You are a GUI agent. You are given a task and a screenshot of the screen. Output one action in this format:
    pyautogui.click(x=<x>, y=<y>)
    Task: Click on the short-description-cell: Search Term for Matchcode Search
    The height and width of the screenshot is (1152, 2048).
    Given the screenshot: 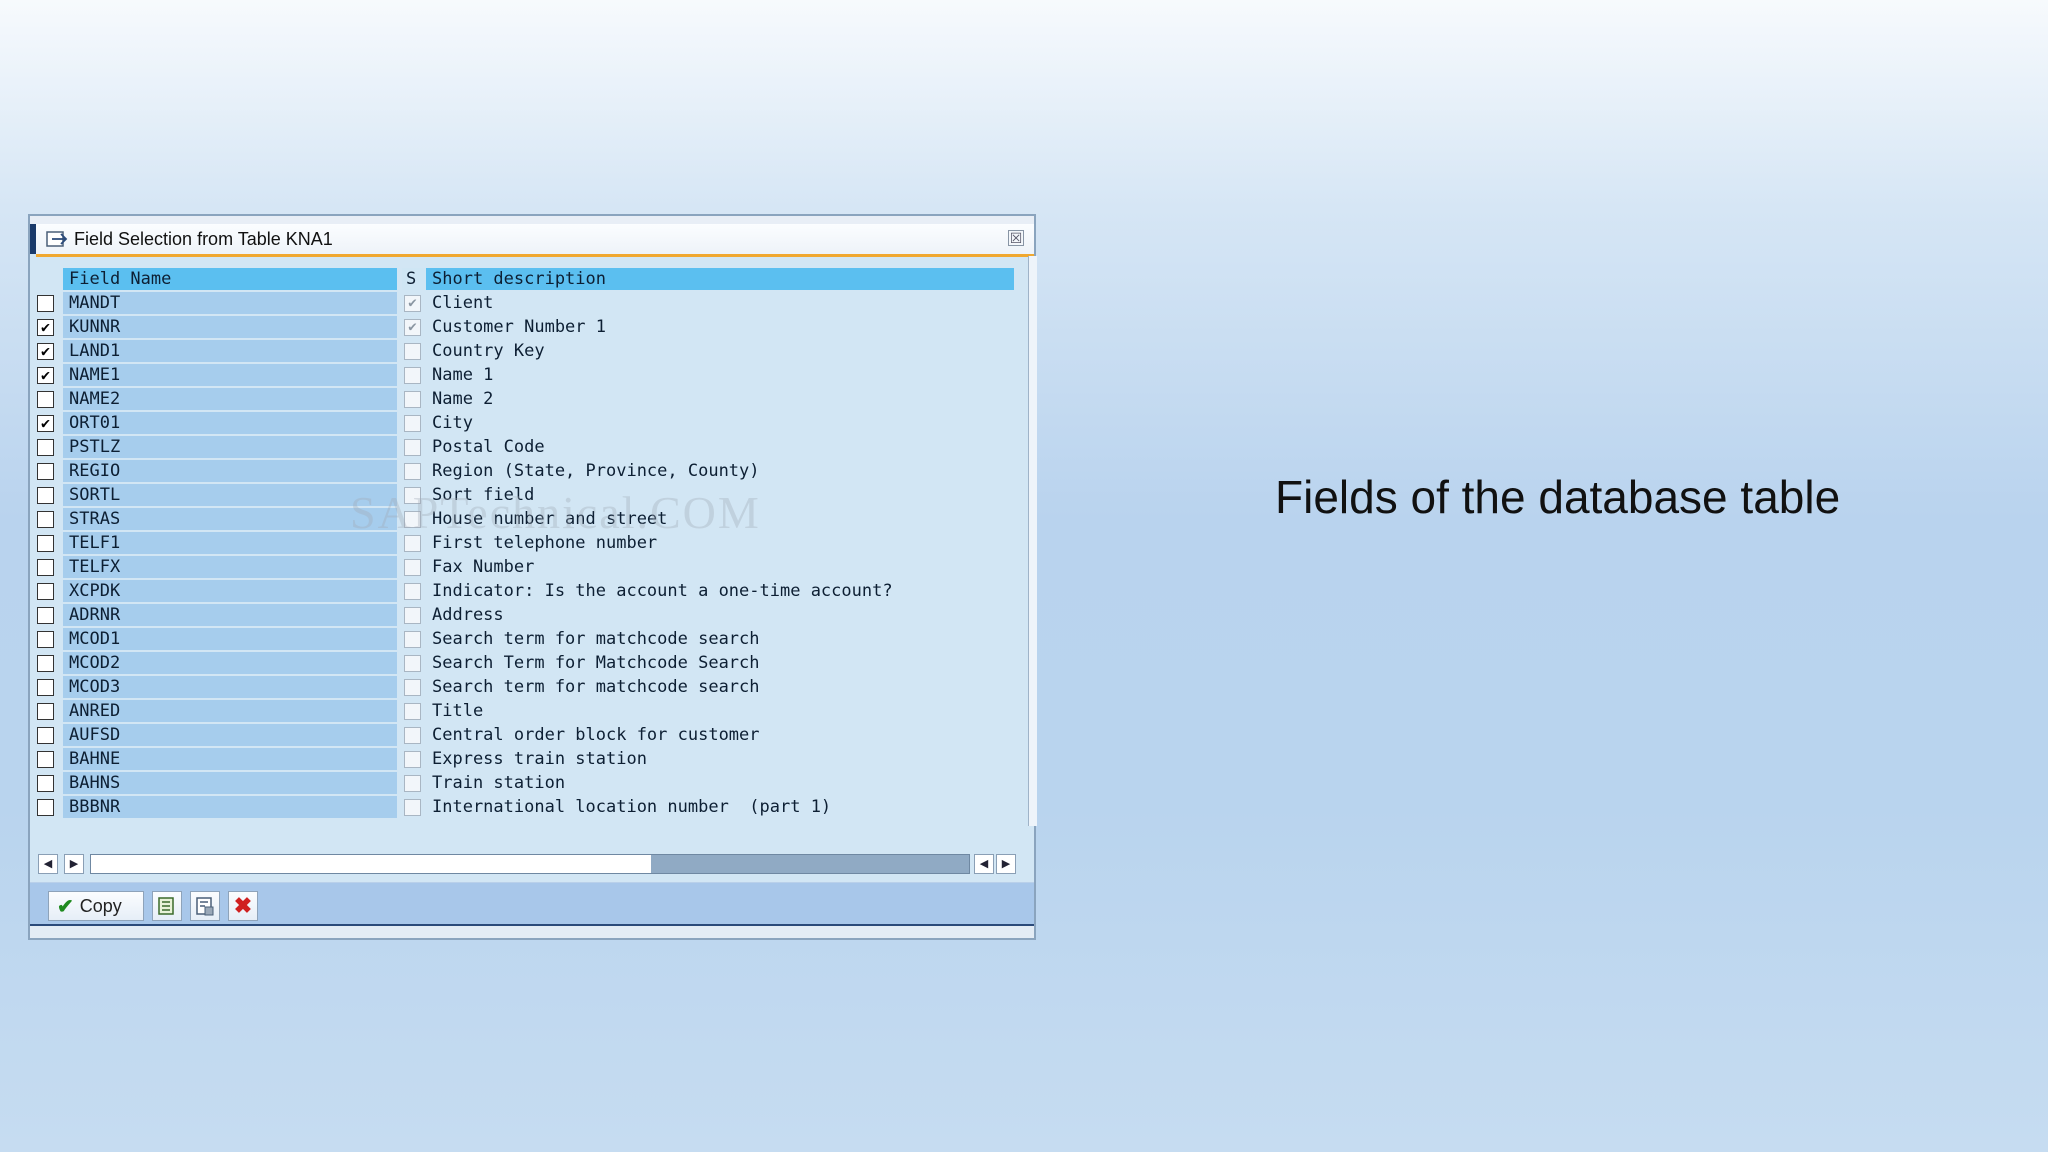 What is the action you would take?
    pyautogui.click(x=596, y=663)
    